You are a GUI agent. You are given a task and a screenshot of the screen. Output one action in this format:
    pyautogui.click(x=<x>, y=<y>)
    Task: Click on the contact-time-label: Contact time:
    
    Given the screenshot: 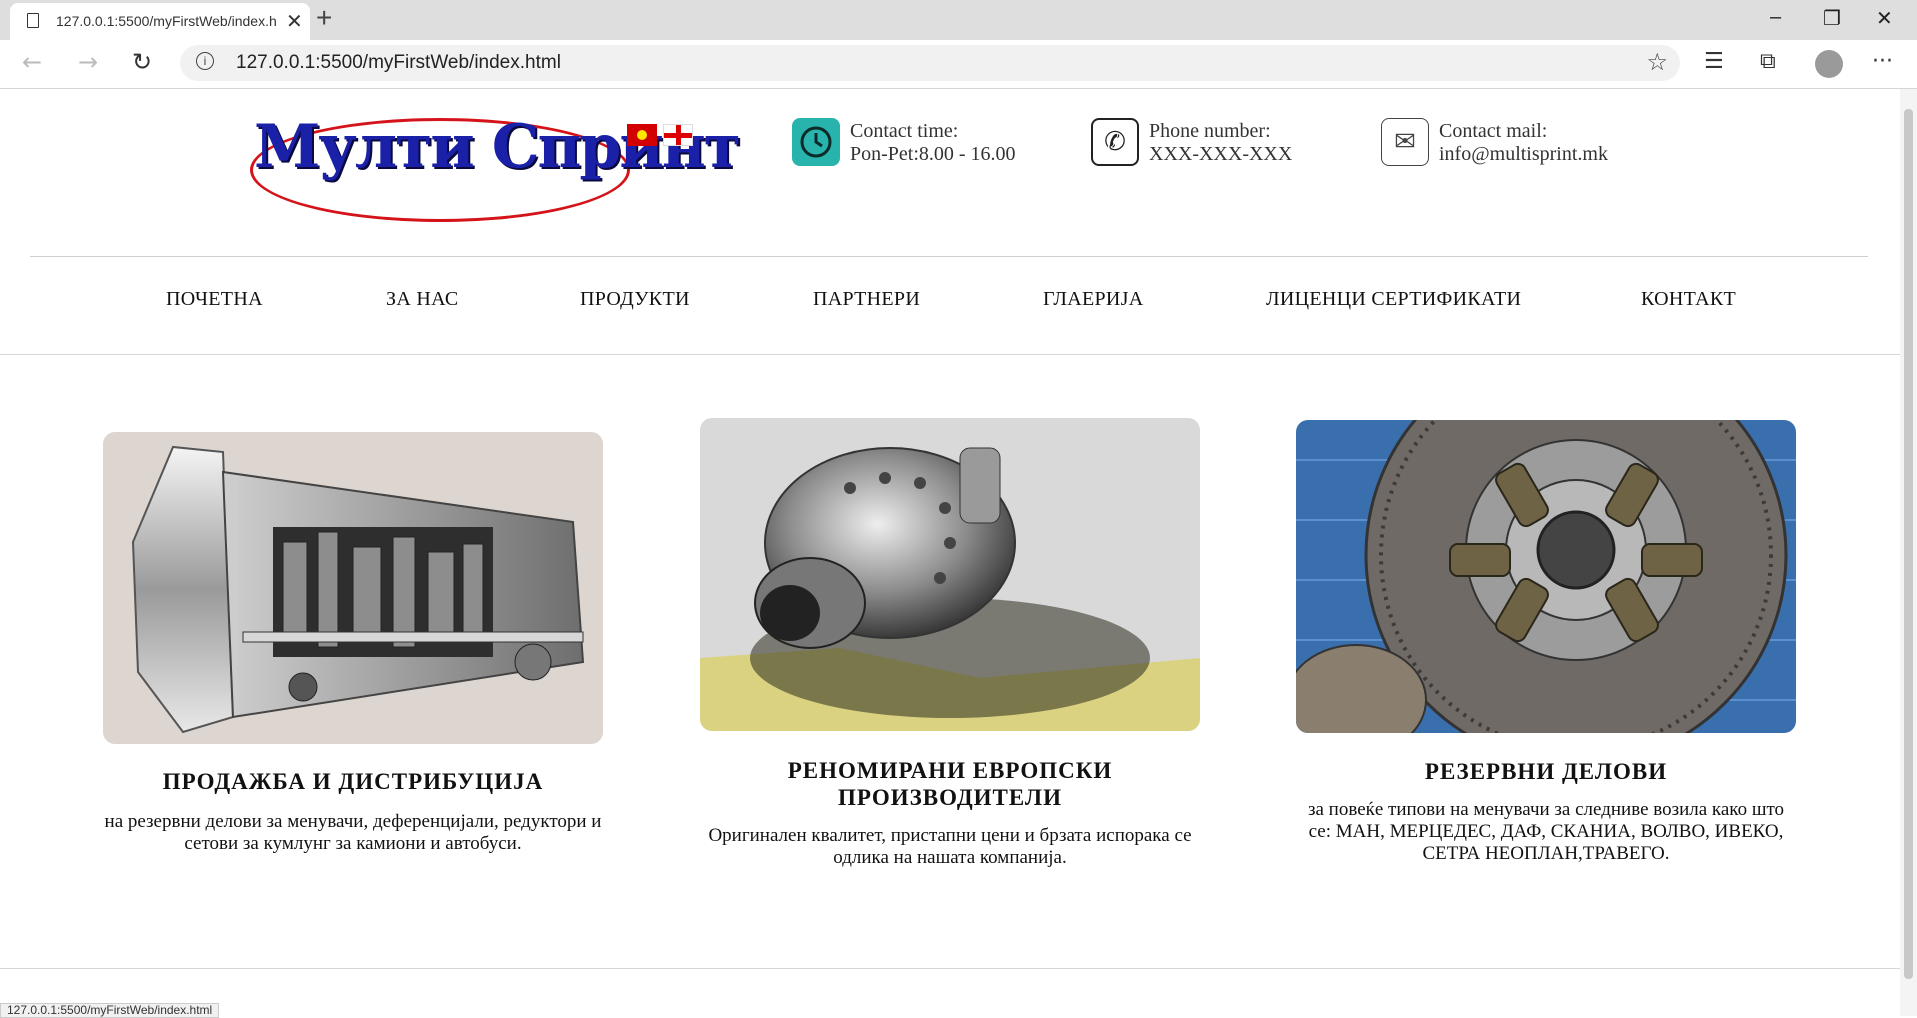 What is the action you would take?
    pyautogui.click(x=904, y=131)
    